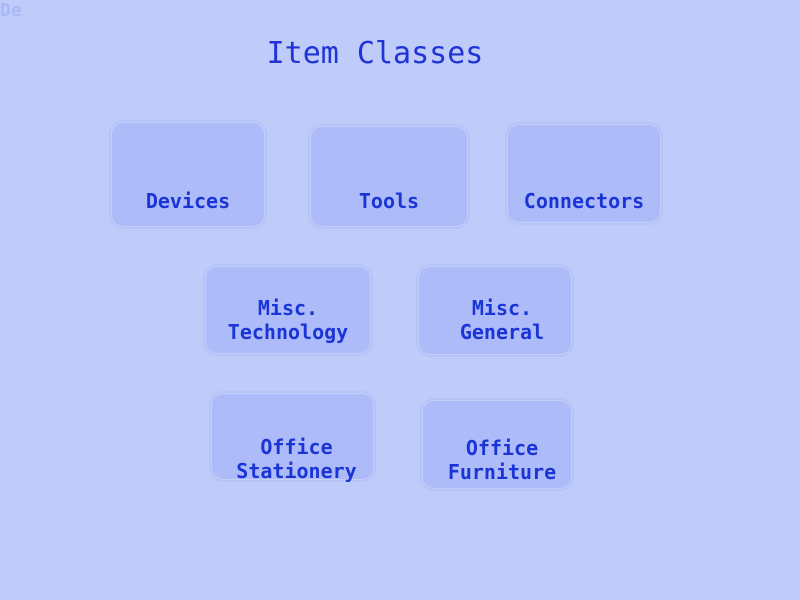 The image size is (800, 600). What do you see at coordinates (375, 53) in the screenshot?
I see `page-title: Item Classes` at bounding box center [375, 53].